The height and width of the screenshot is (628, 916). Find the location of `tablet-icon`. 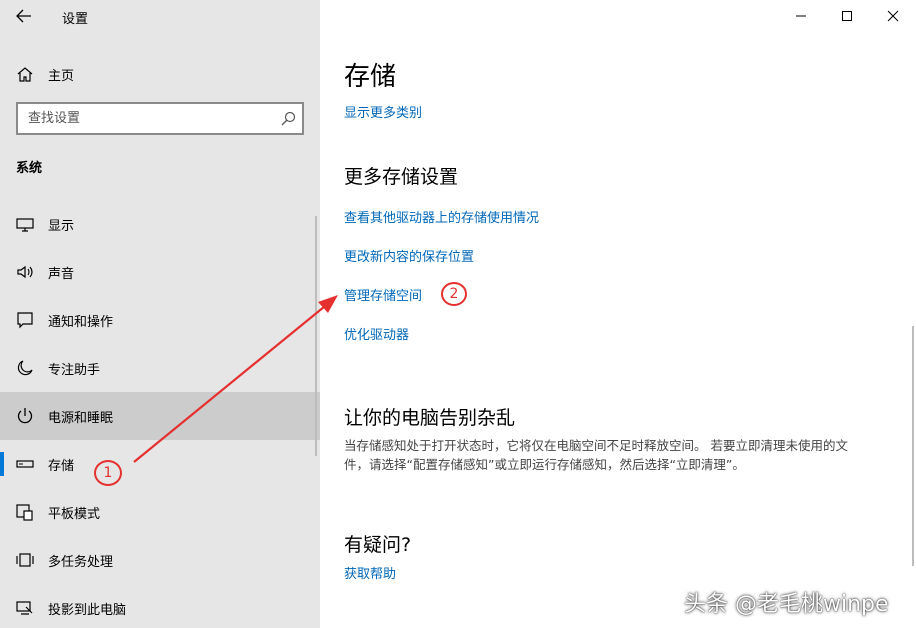

tablet-icon is located at coordinates (24, 512).